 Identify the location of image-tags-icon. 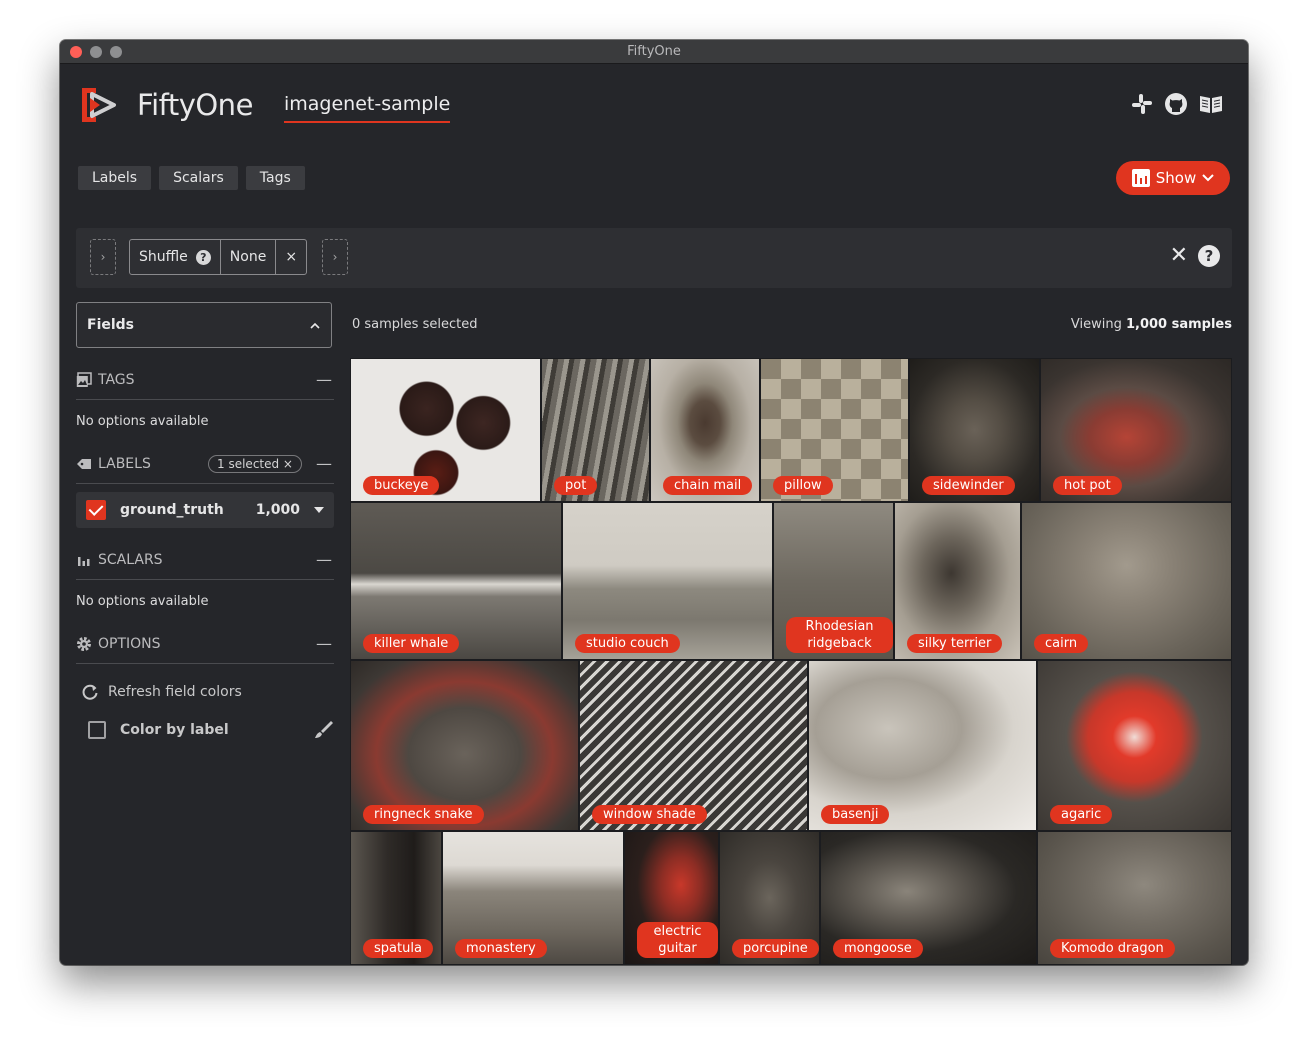
(84, 379).